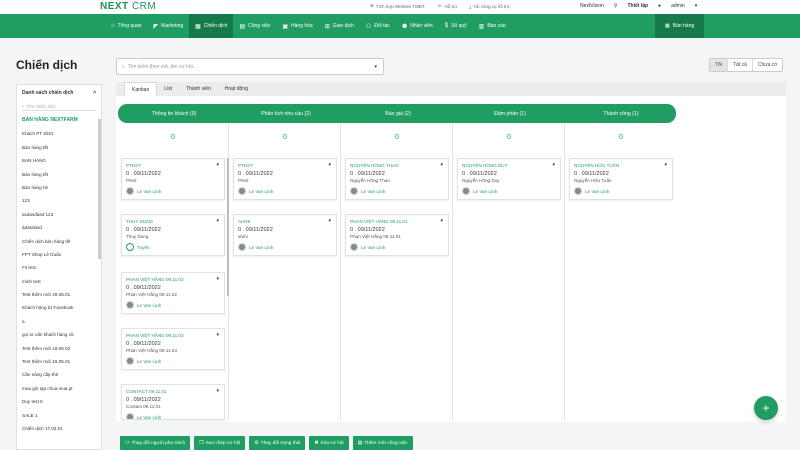  Describe the element at coordinates (283, 221) in the screenshot. I see `card-title: AHIHI` at that location.